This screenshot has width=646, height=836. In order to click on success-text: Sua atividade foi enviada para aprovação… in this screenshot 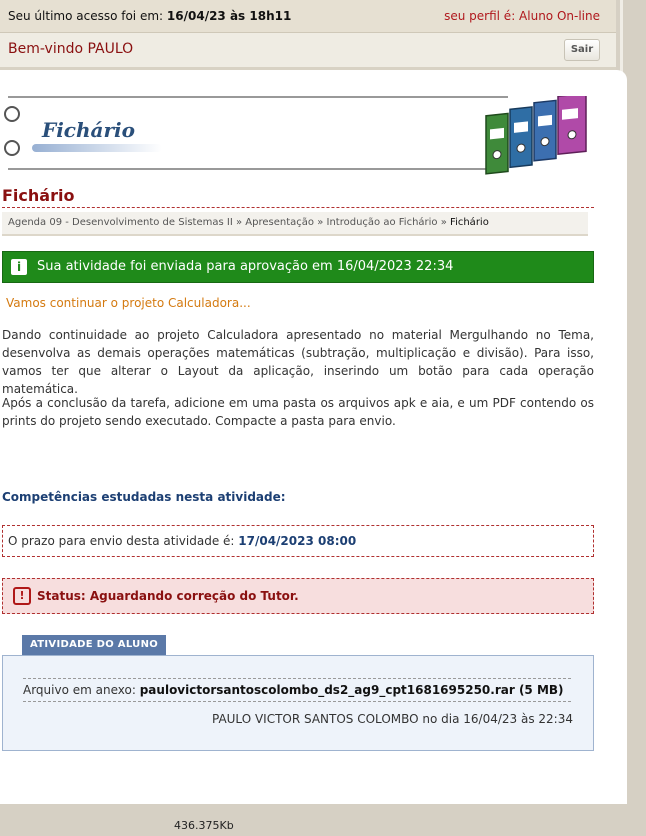, I will do `click(245, 266)`.